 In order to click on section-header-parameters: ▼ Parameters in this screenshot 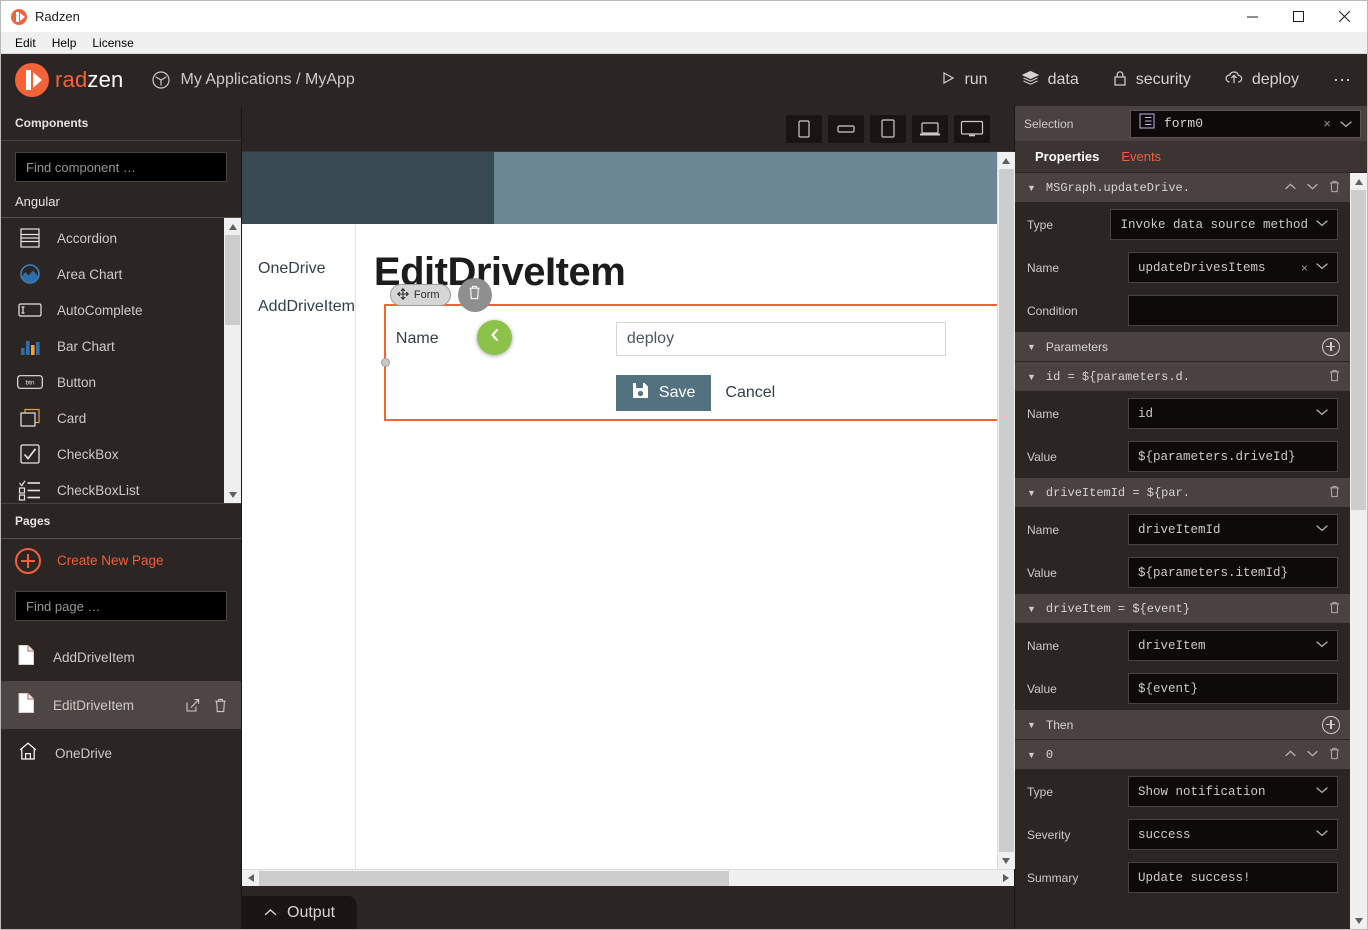, I will do `click(1182, 347)`.